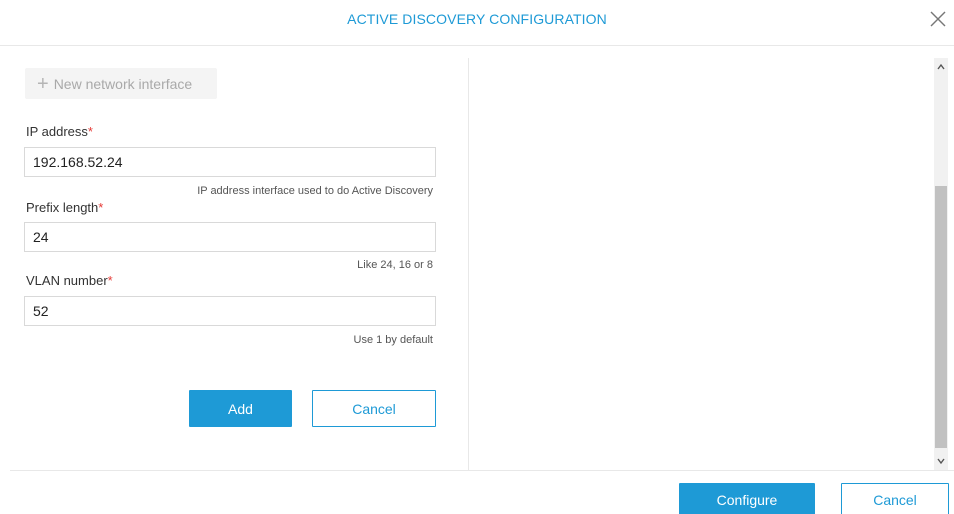 The height and width of the screenshot is (514, 954). Describe the element at coordinates (482, 470) in the screenshot. I see `footer-divider` at that location.